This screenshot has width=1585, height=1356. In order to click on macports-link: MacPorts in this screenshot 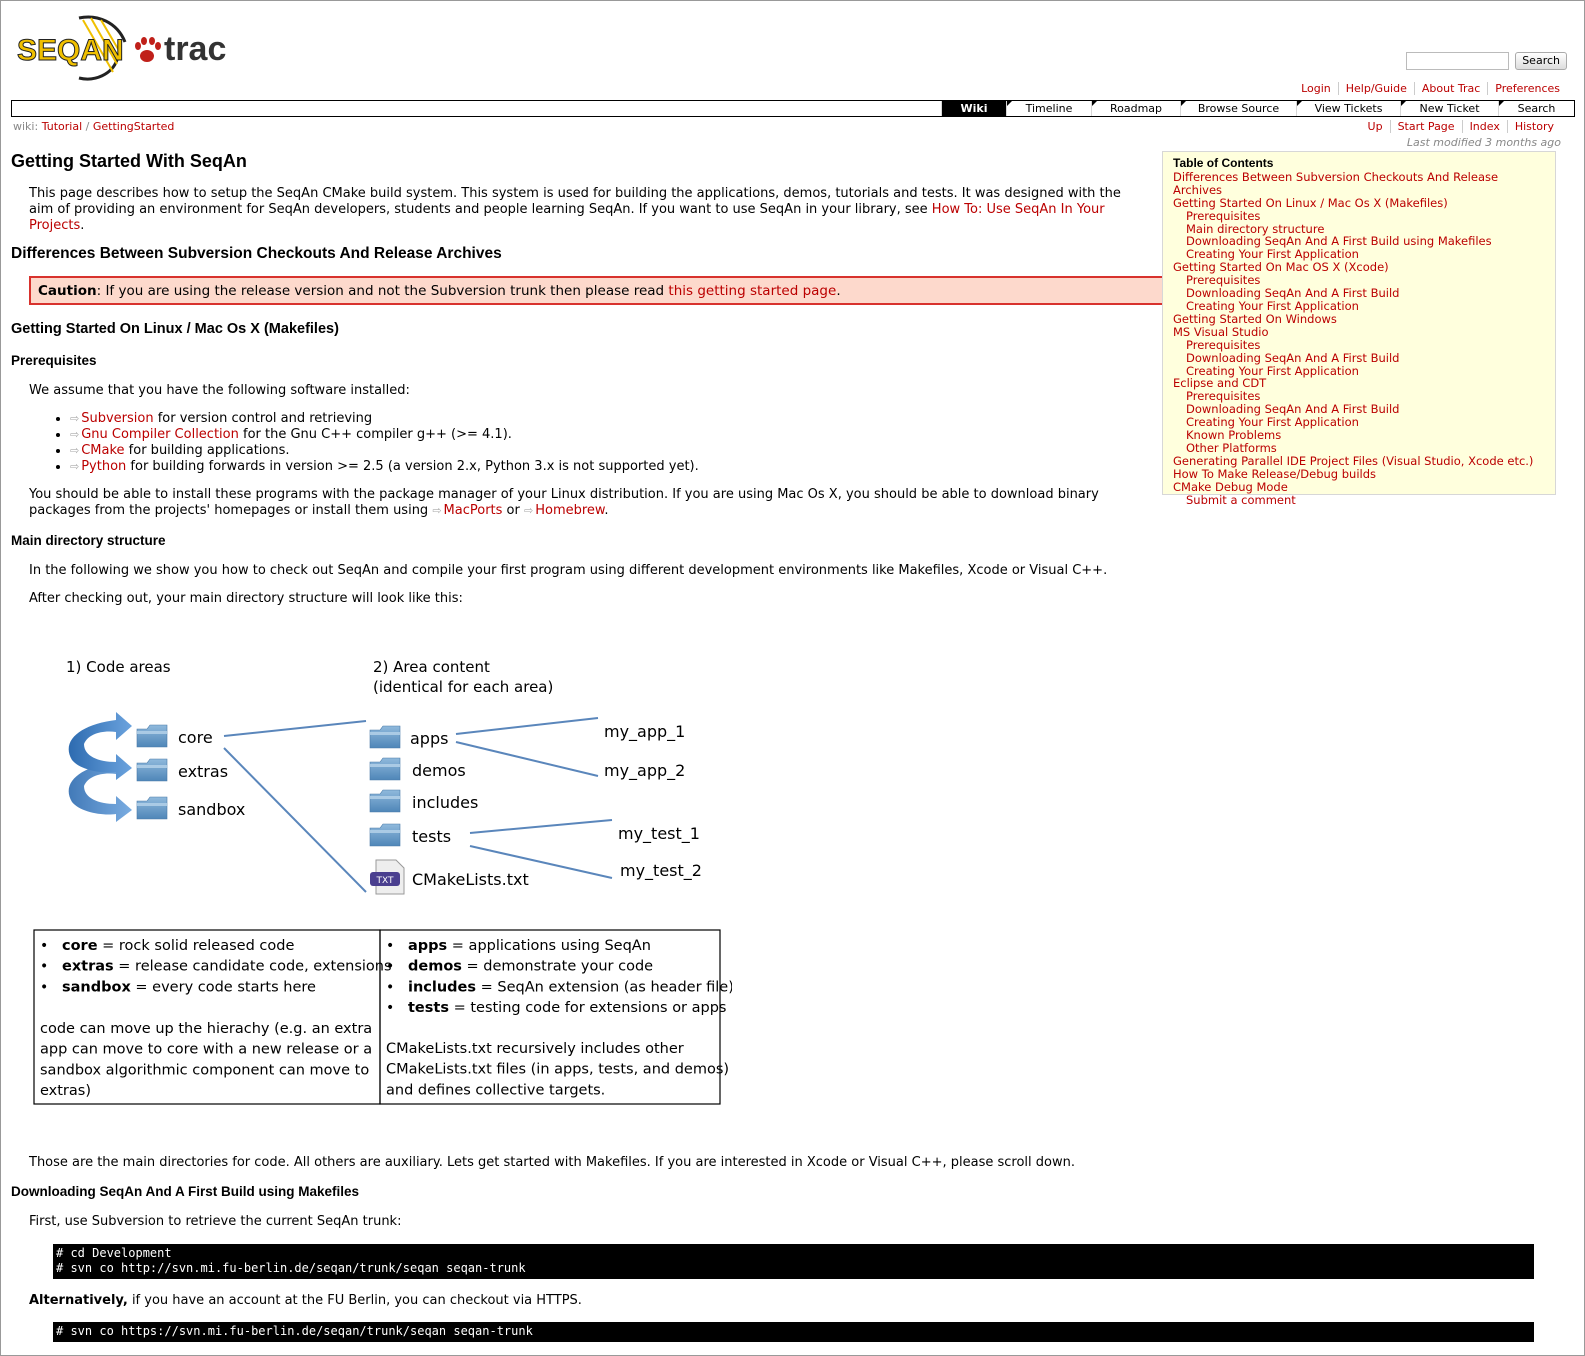, I will do `click(473, 510)`.